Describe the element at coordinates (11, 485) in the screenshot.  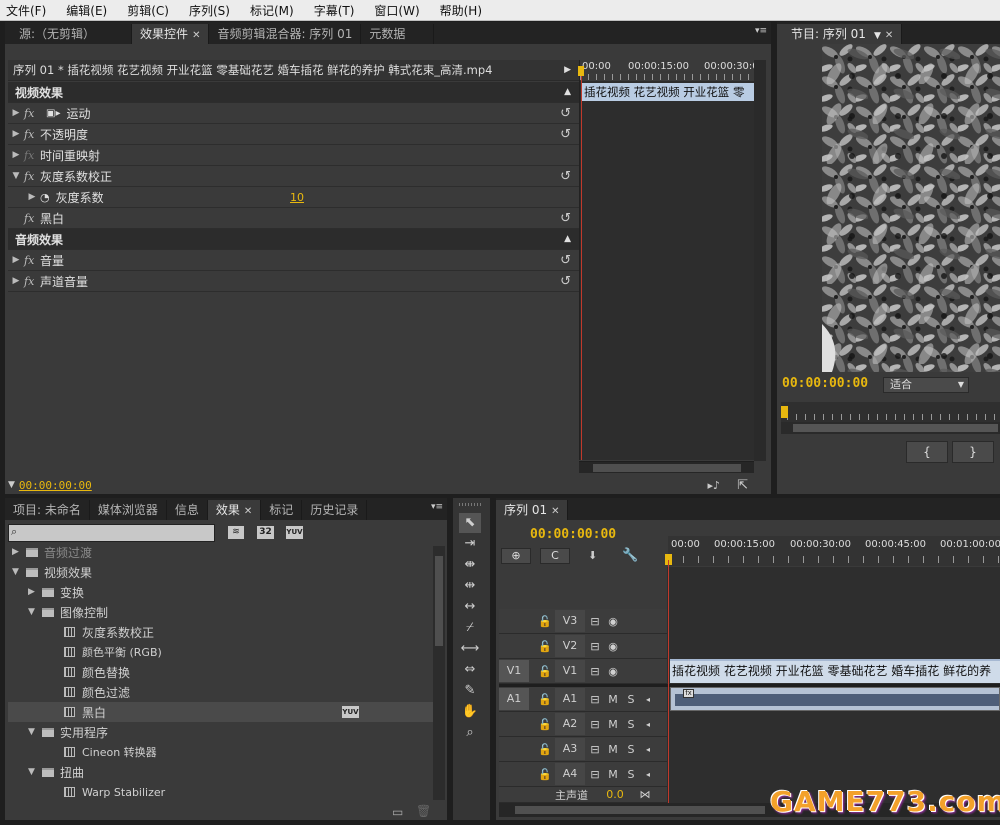
I see `filter-icon: ▼` at that location.